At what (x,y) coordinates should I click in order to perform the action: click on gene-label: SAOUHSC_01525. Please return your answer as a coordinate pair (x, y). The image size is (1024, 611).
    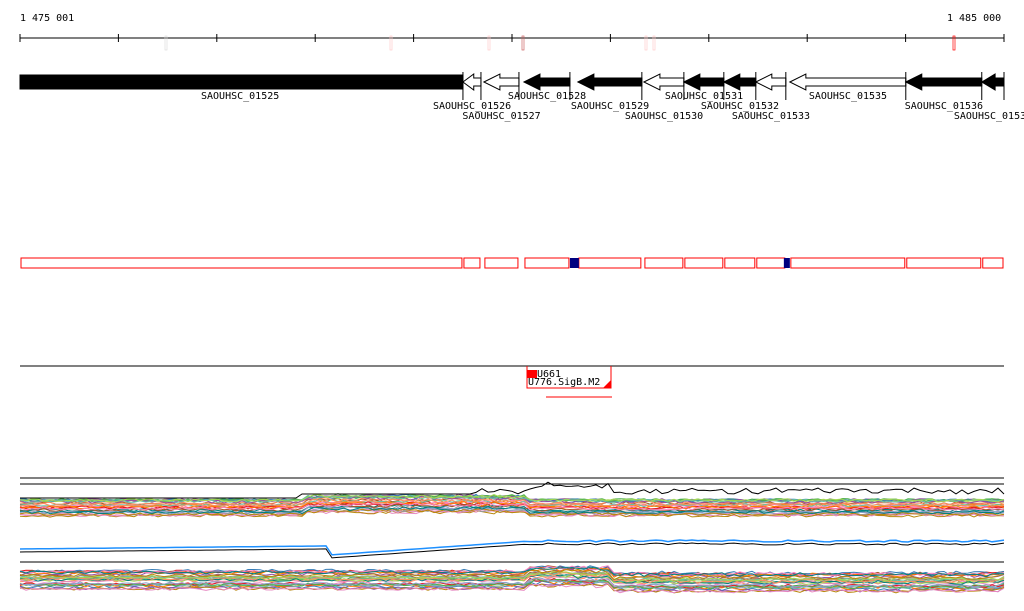
    Looking at the image, I should click on (240, 97).